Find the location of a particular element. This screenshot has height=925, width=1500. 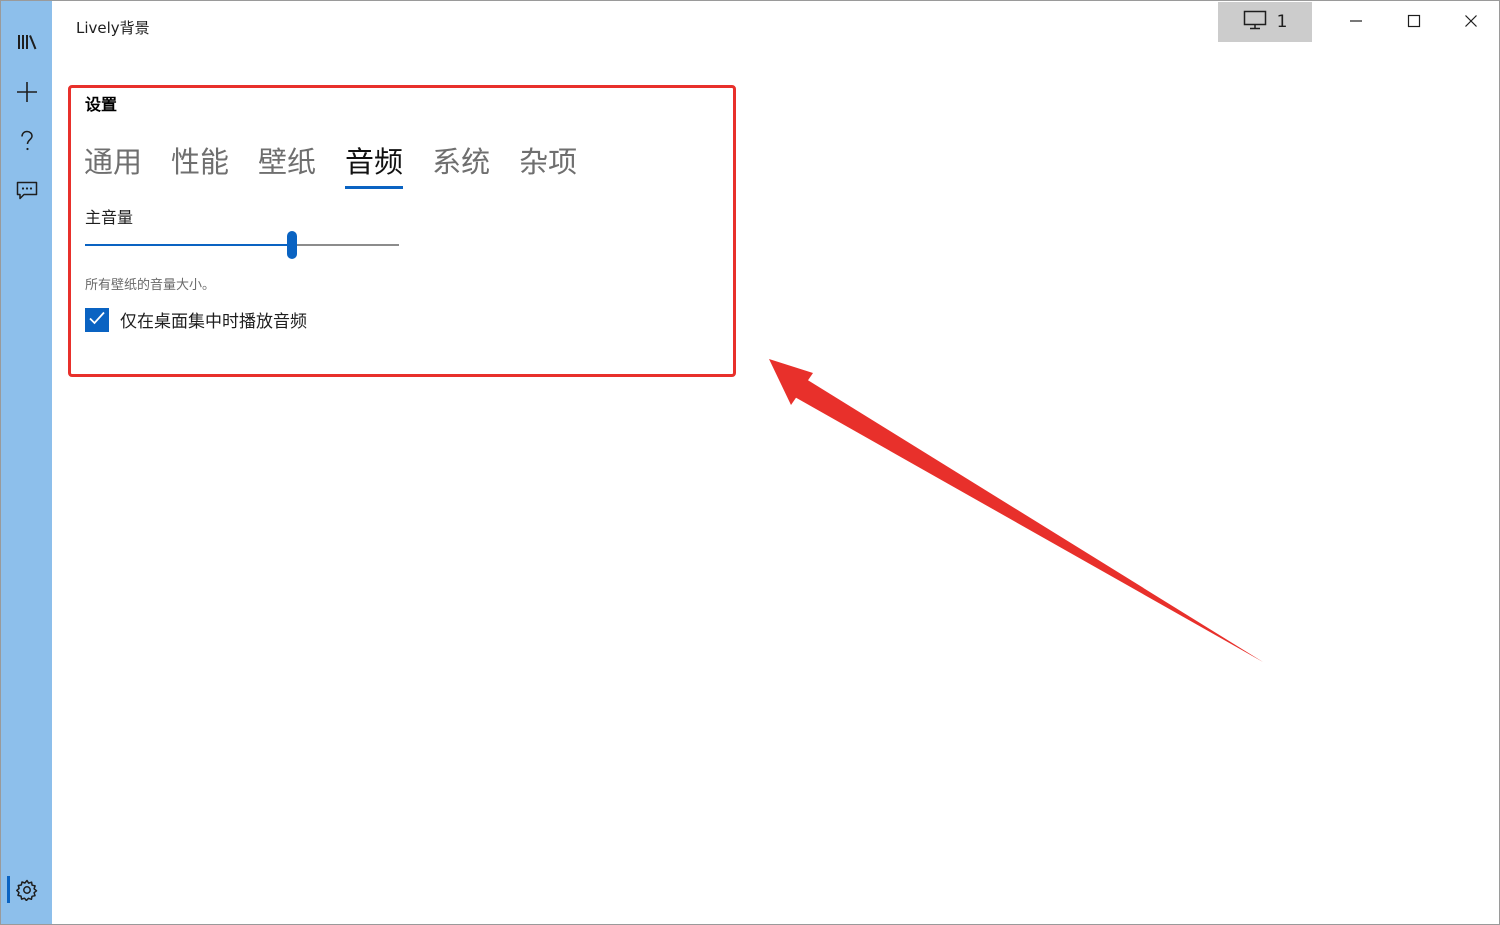

tab-performance: 性能 is located at coordinates (200, 163).